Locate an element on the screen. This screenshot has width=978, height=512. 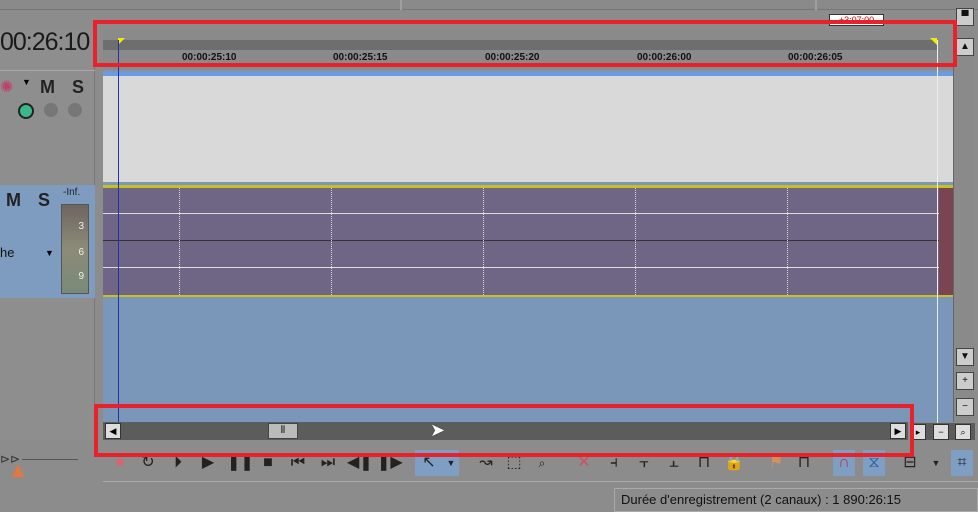
normal-edit-tool-icon: ↖ is located at coordinates (429, 463).